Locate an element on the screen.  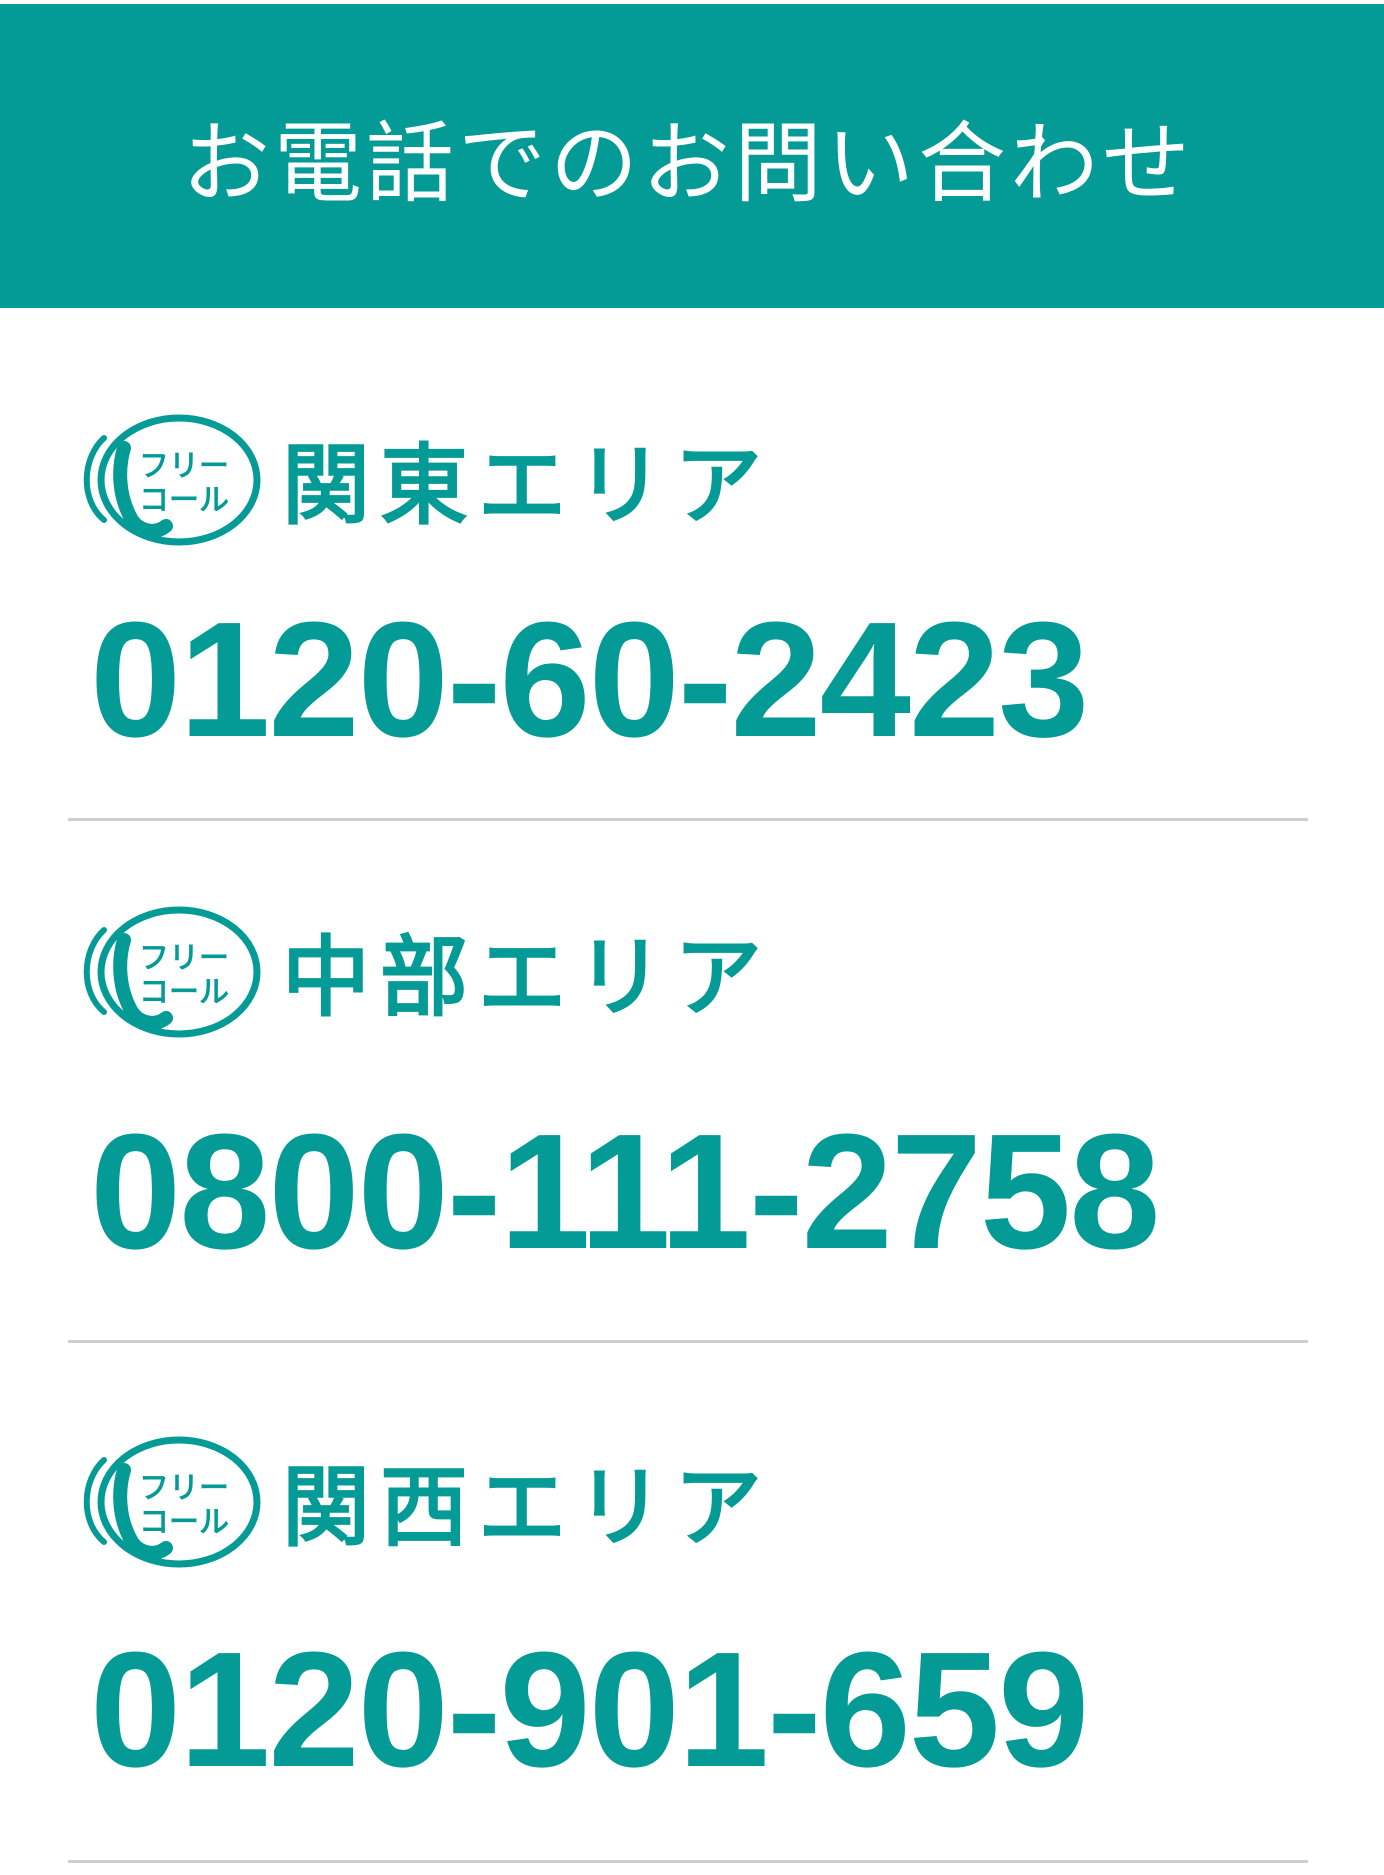
area-name: 中部エリア is located at coordinates (527, 977).